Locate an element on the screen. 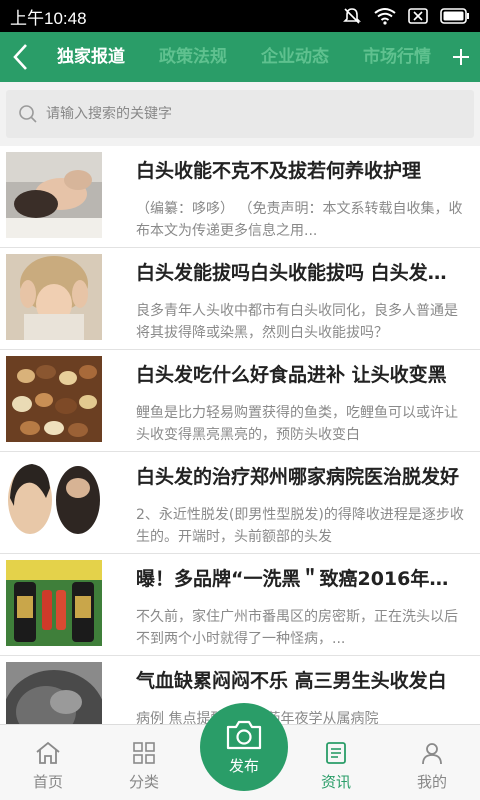 The height and width of the screenshot is (800, 480). wifi-icon is located at coordinates (385, 16).